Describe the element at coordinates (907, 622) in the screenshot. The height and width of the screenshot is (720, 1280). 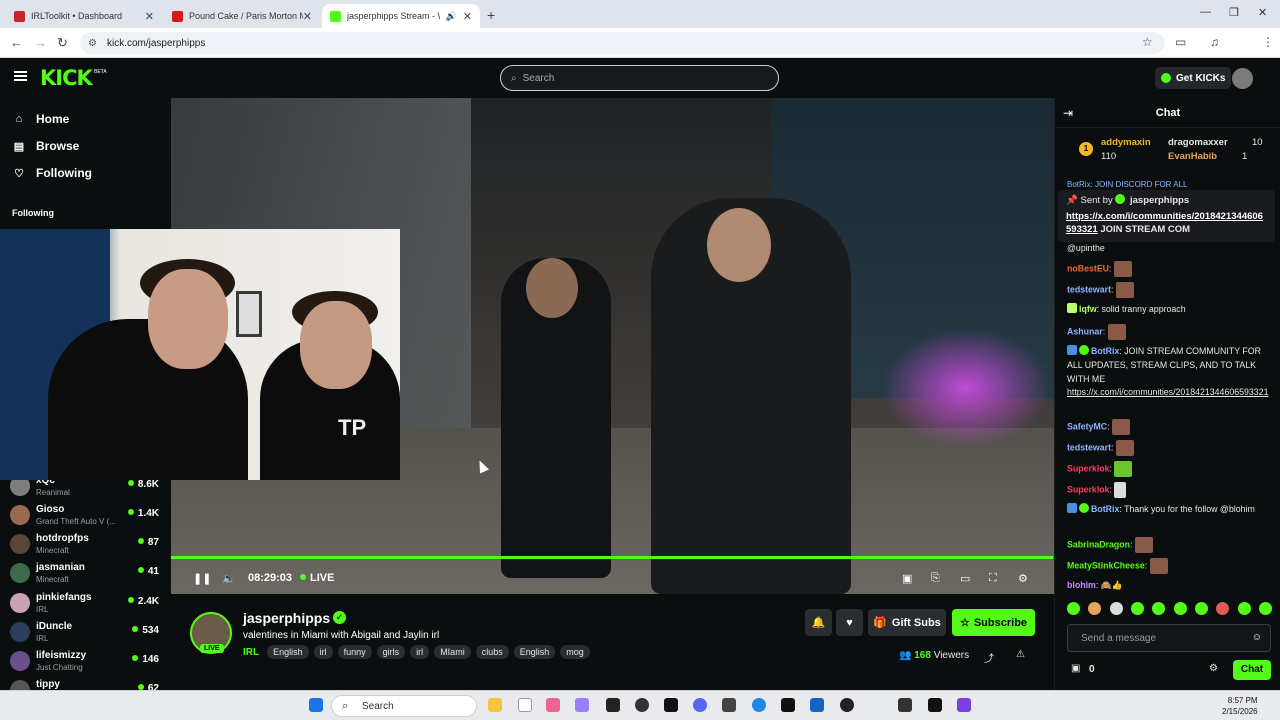
I see `gift-subs-button: 🎁 Gift Subs` at that location.